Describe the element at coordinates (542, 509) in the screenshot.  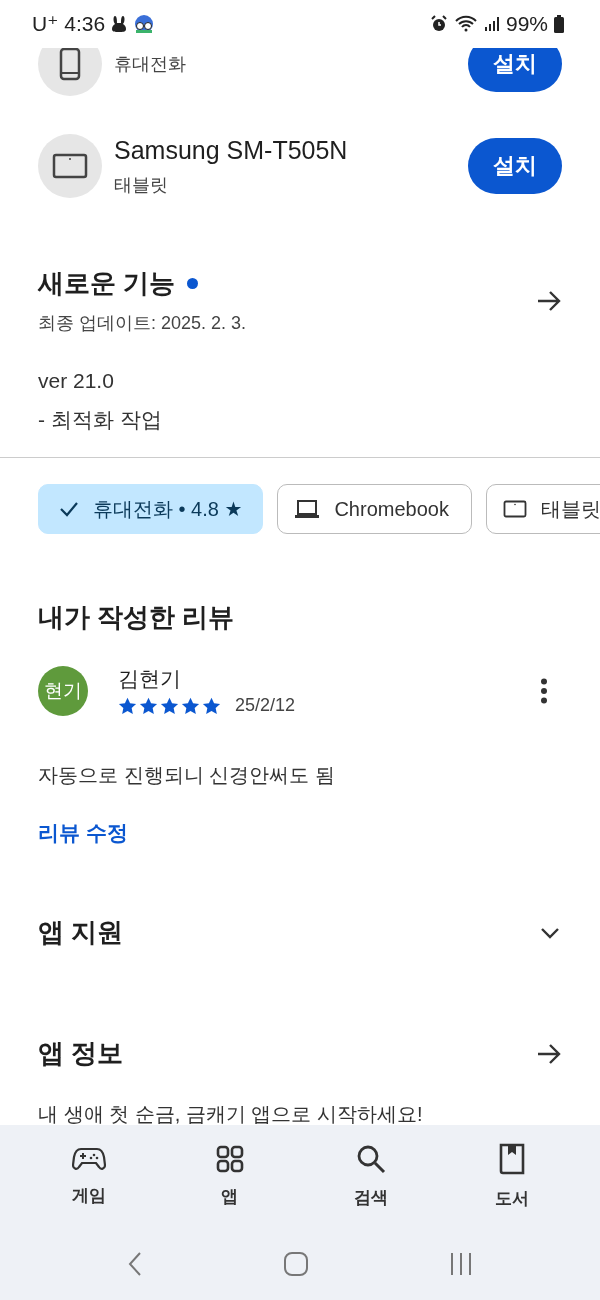
I see `device-filter-chip: 태블릿` at that location.